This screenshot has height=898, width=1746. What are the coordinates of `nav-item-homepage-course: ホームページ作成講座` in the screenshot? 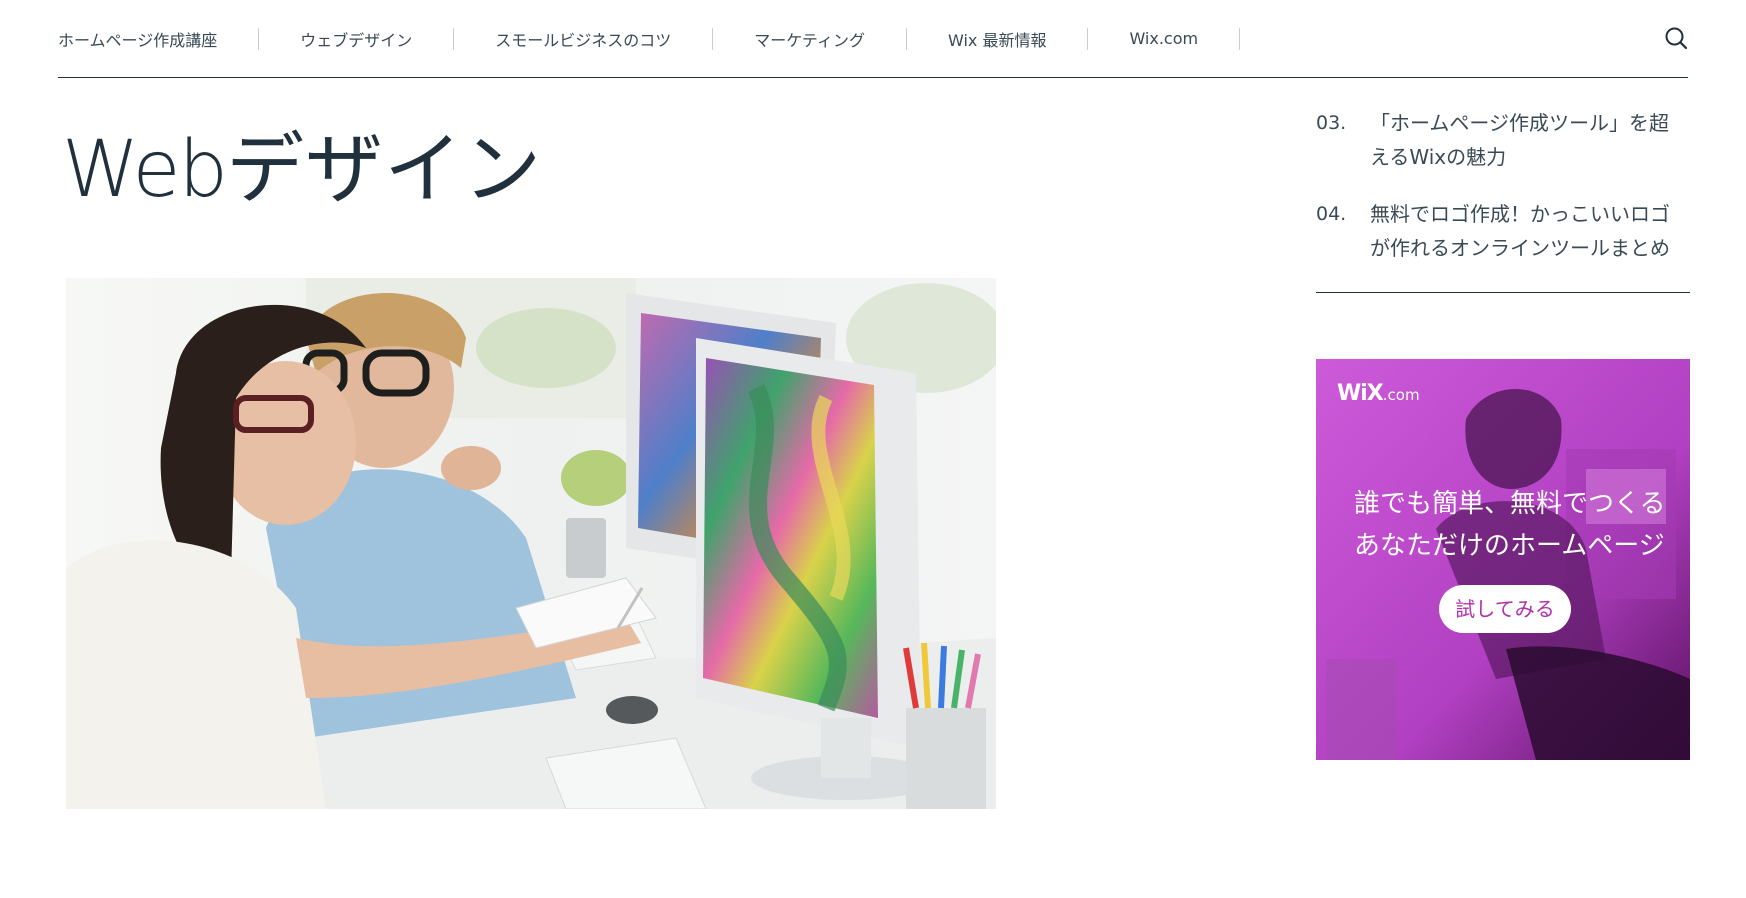 It's located at (137, 39).